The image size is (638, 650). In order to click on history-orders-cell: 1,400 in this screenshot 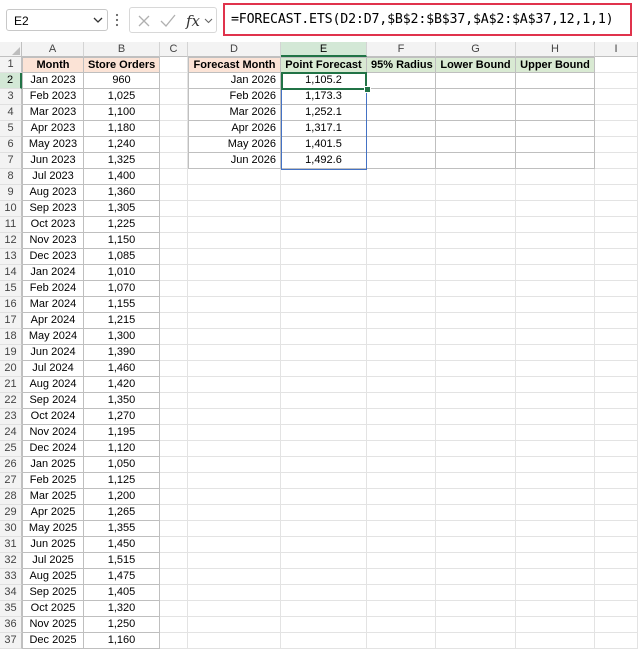, I will do `click(122, 177)`.